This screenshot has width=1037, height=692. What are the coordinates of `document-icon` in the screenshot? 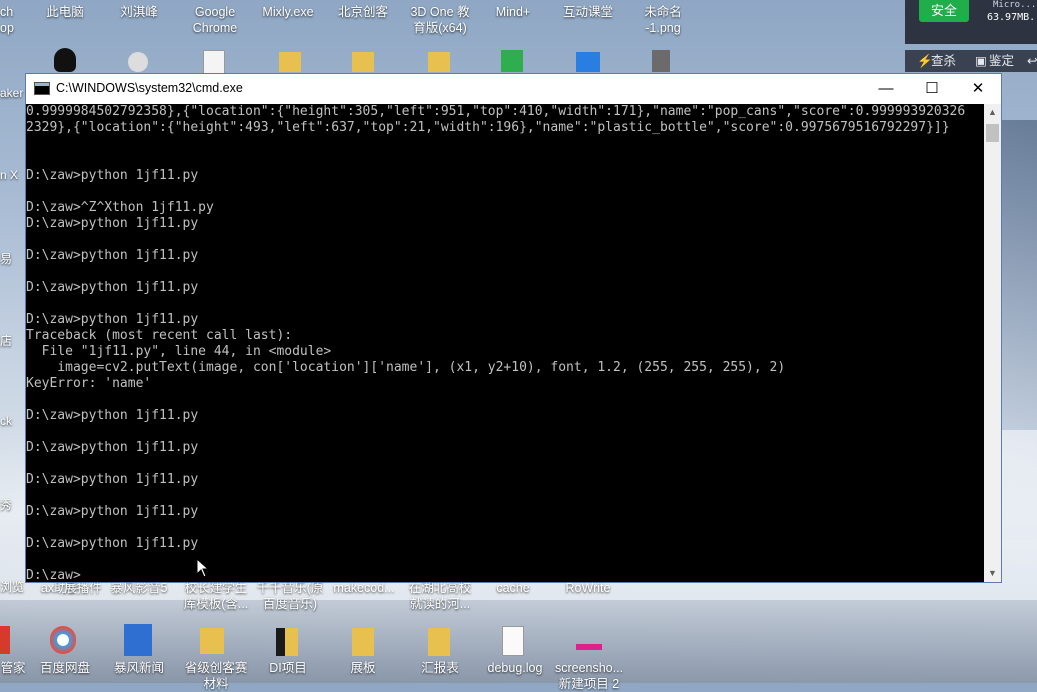 It's located at (214, 62).